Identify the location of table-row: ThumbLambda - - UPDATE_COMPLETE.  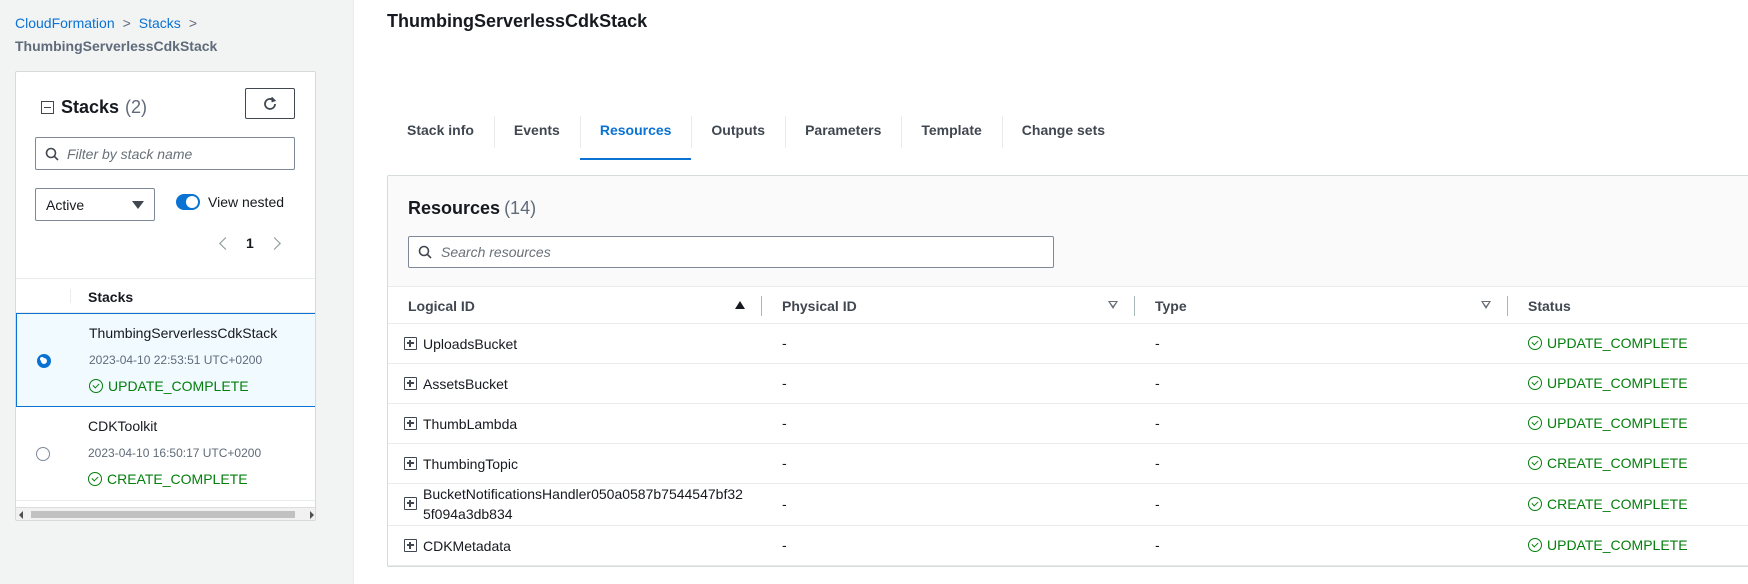
(1068, 424).